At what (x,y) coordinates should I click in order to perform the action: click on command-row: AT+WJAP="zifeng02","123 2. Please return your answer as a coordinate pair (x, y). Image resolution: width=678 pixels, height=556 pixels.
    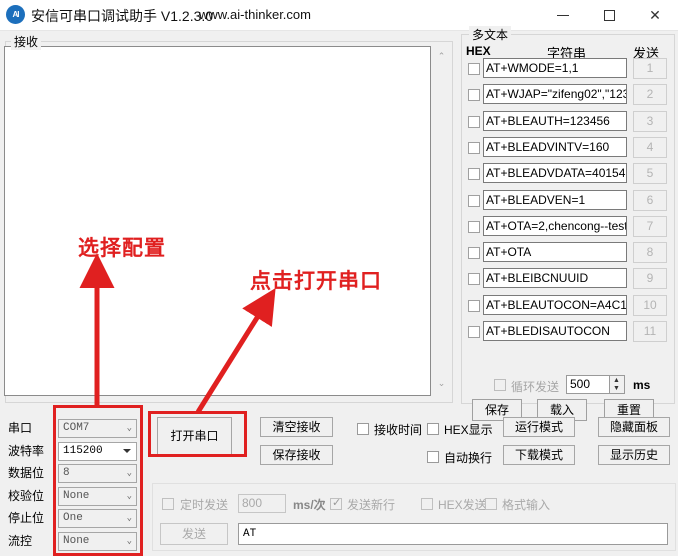
    Looking at the image, I should click on (568, 96).